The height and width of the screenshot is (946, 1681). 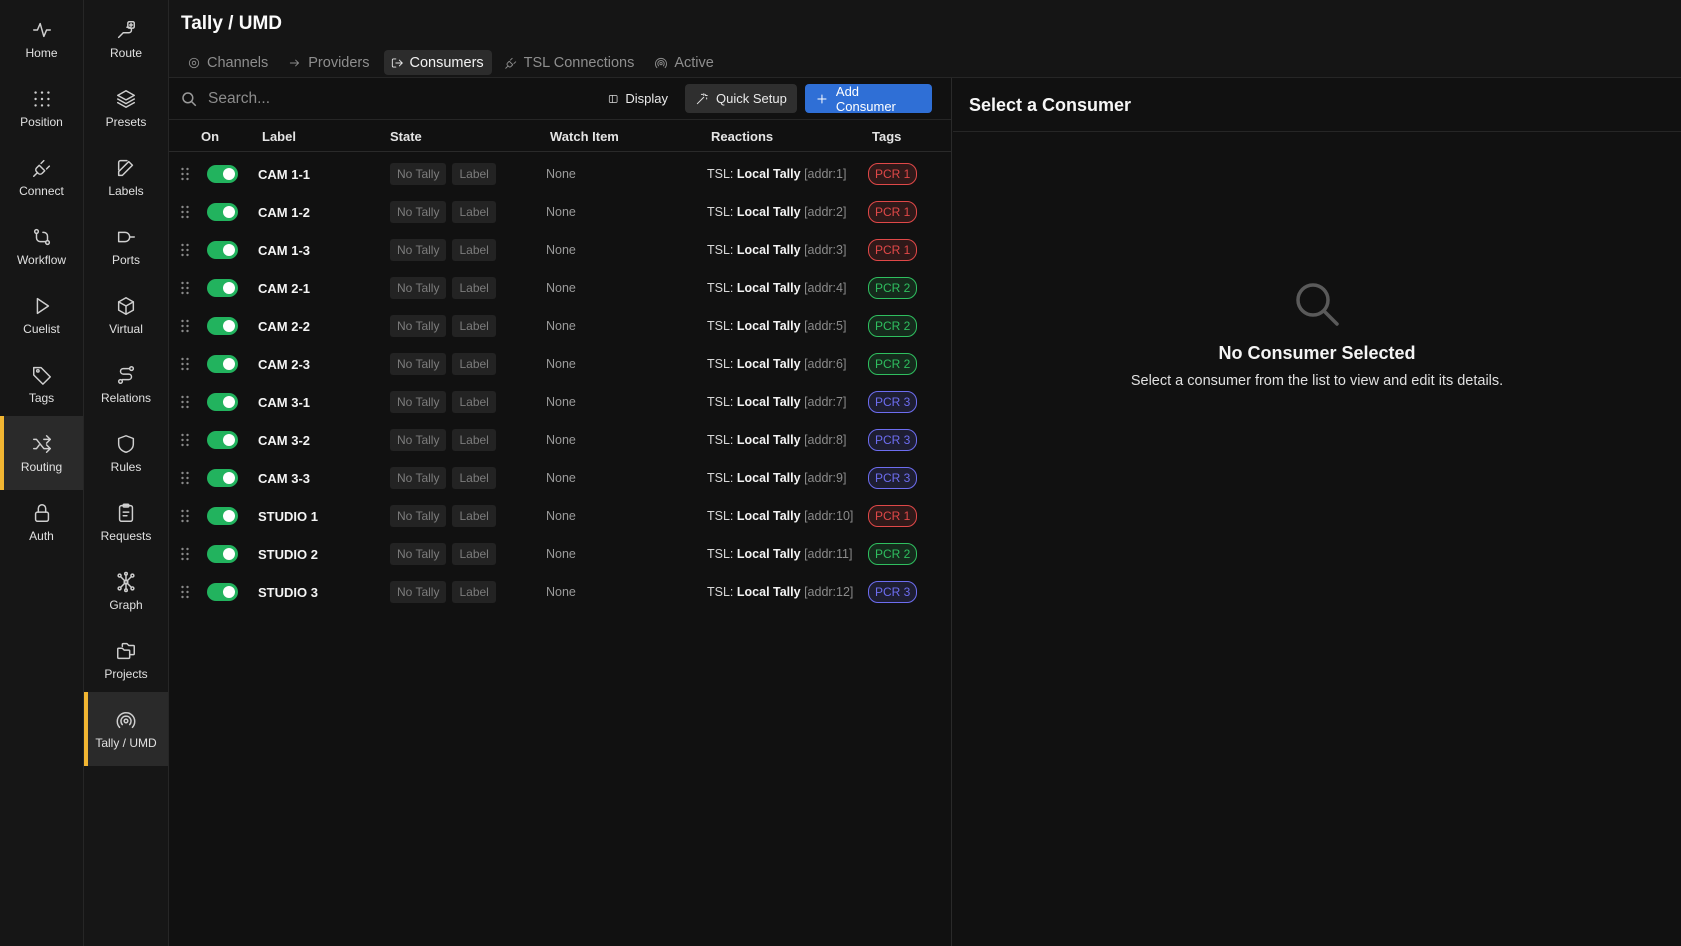 What do you see at coordinates (825, 440) in the screenshot?
I see `reaction-address: [addr:8]` at bounding box center [825, 440].